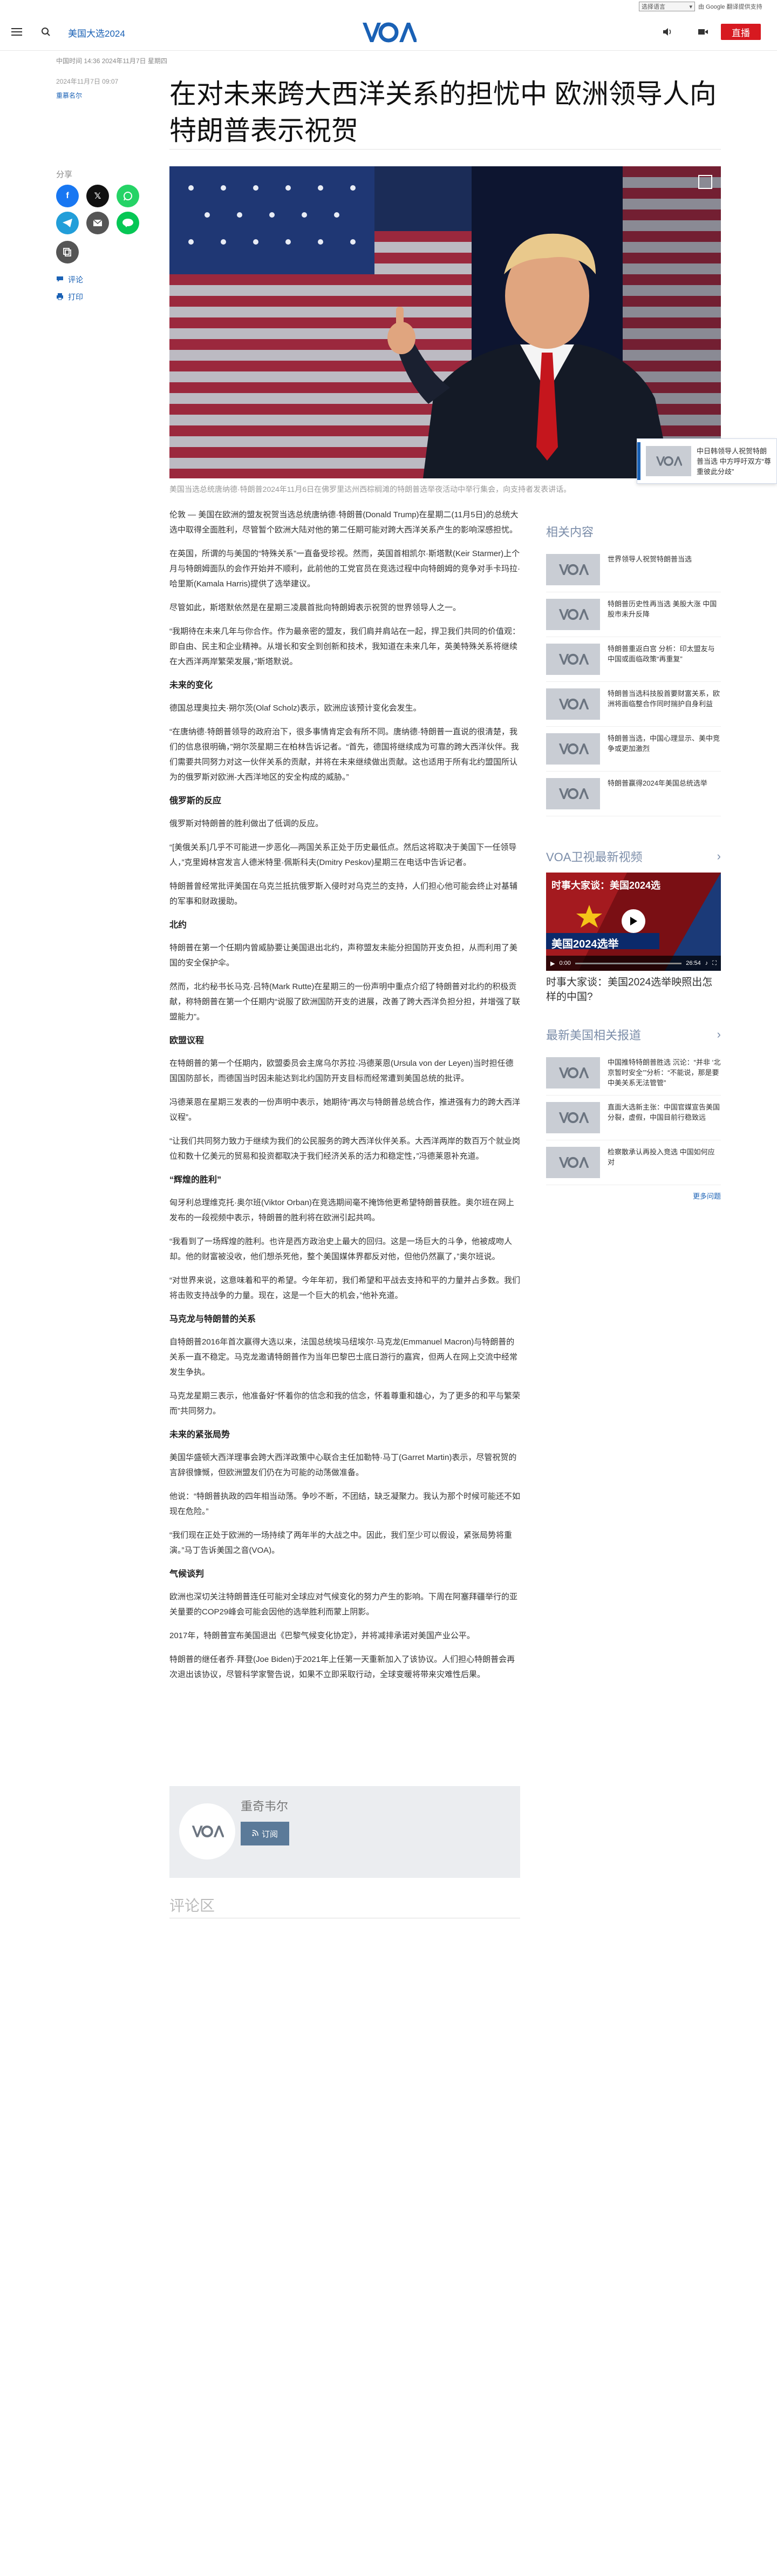 The height and width of the screenshot is (2576, 777). Describe the element at coordinates (657, 783) in the screenshot. I see `related-item-title: 特朗普赢得2024年美国总统选举` at that location.